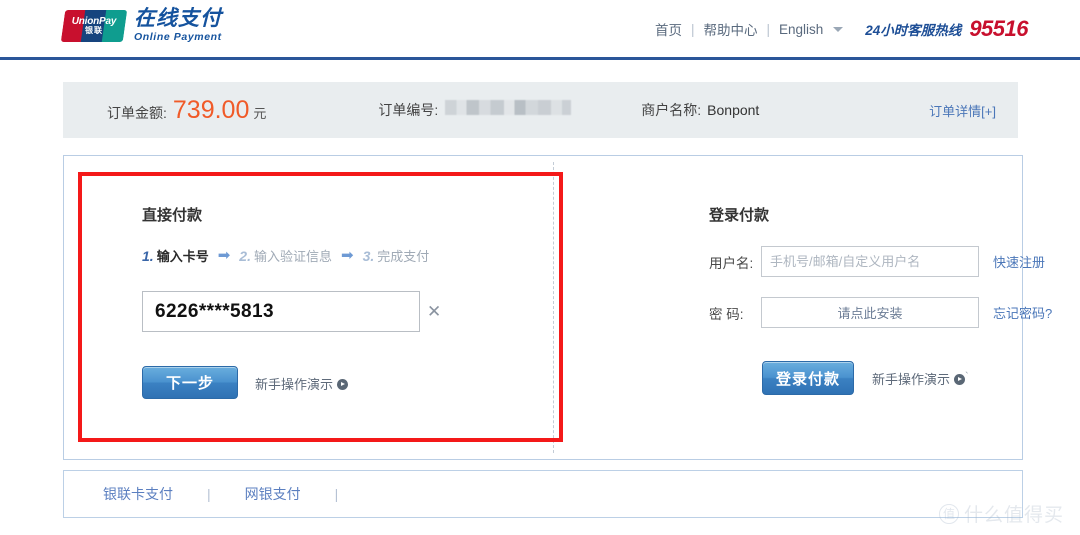  Describe the element at coordinates (962, 110) in the screenshot. I see `order-detail-toggle: 订单详情[+]` at that location.